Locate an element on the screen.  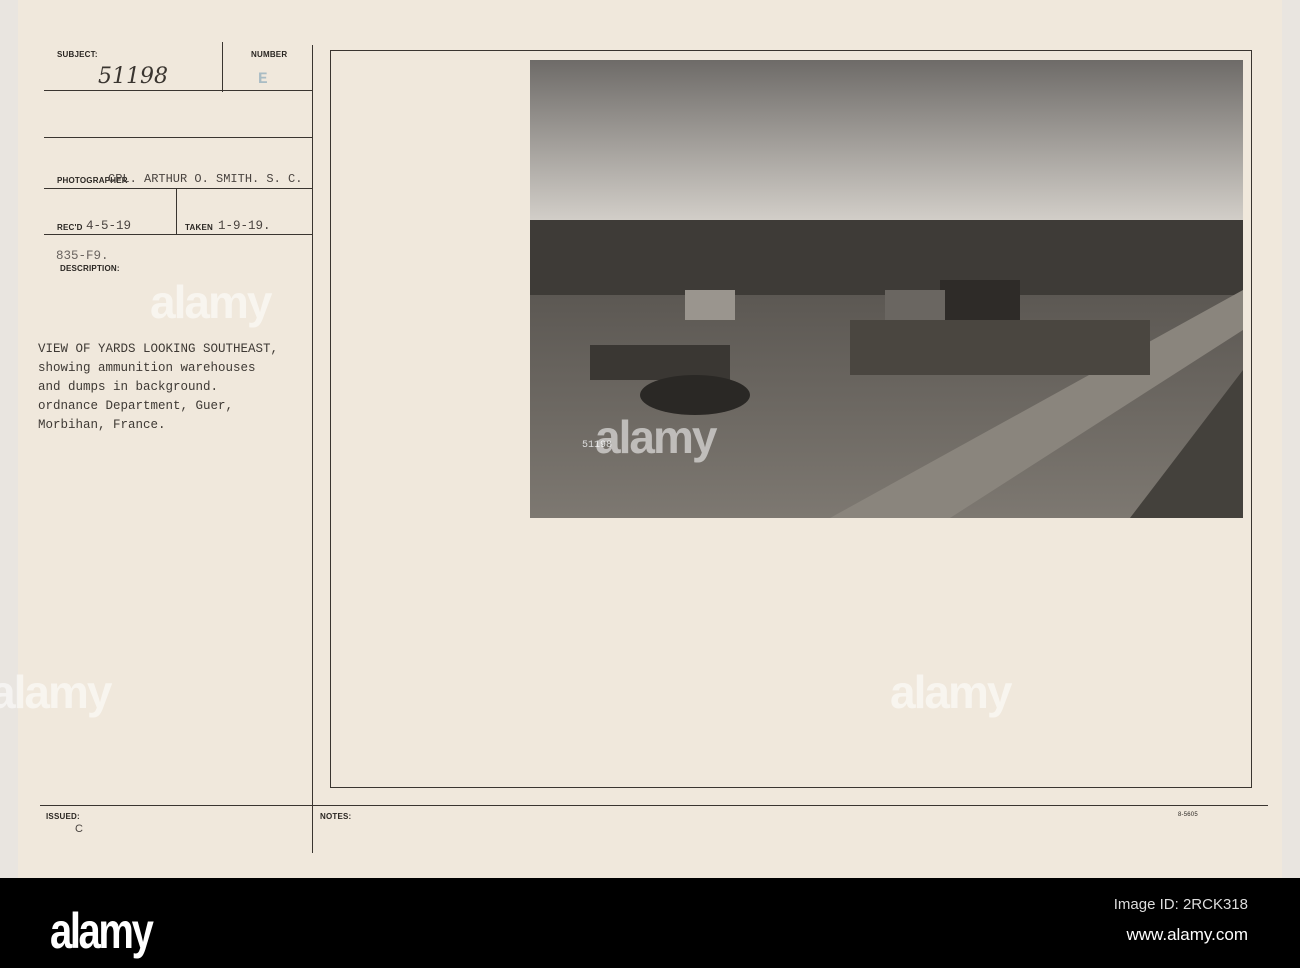
issued-label: ISSUED: is located at coordinates (63, 816).